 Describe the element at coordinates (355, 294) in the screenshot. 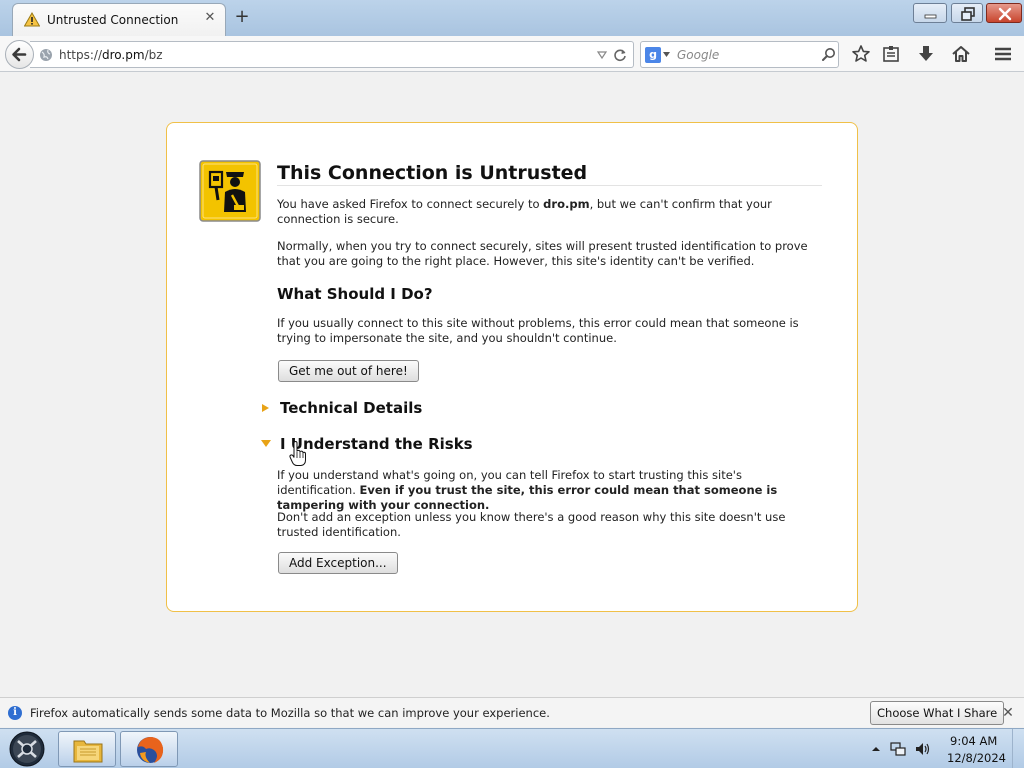

I see `what-should-i-do-heading: What Should I Do?` at that location.